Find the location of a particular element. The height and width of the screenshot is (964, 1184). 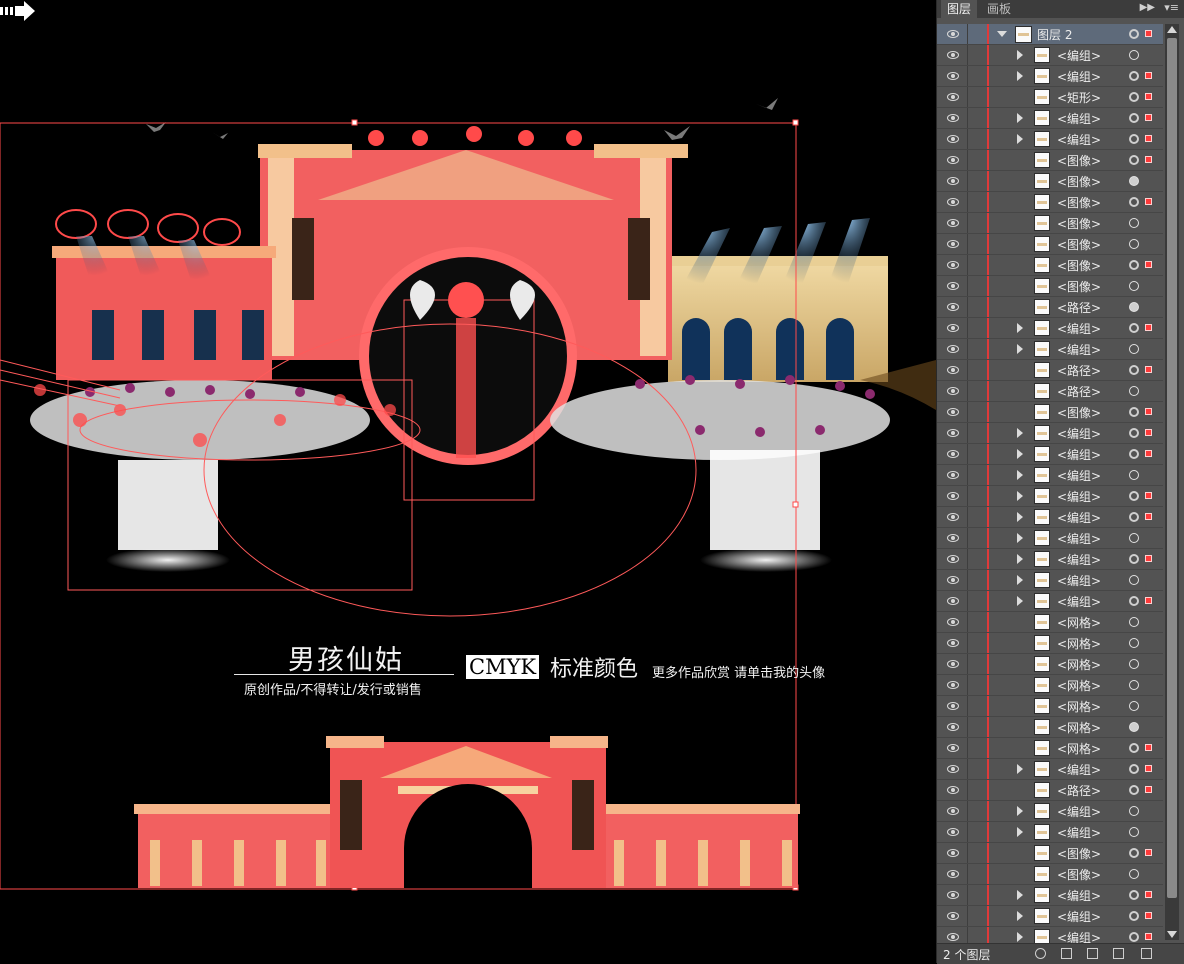

clipping-mask-icon is located at coordinates (1066, 953).